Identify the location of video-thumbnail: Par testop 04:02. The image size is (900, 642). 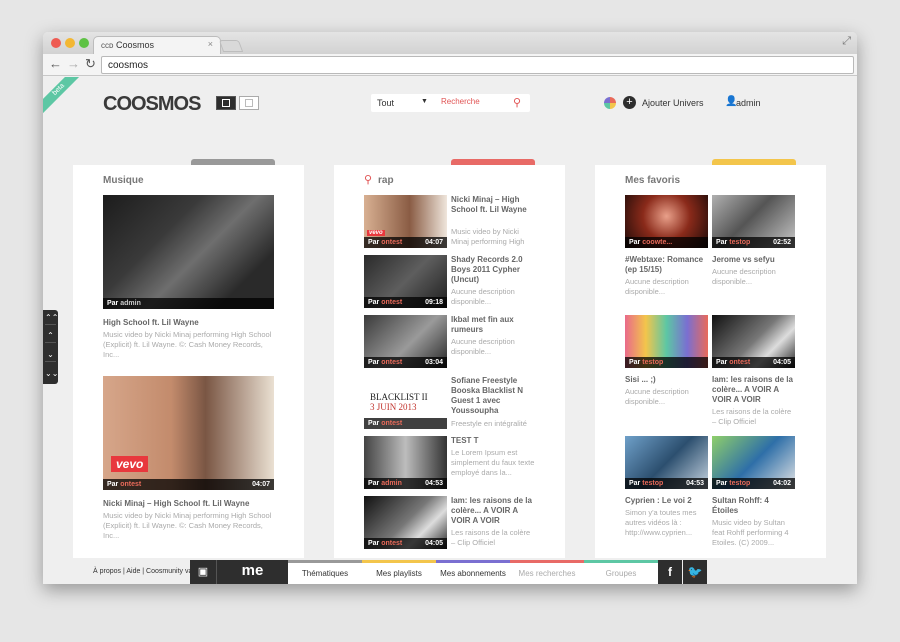
(753, 462).